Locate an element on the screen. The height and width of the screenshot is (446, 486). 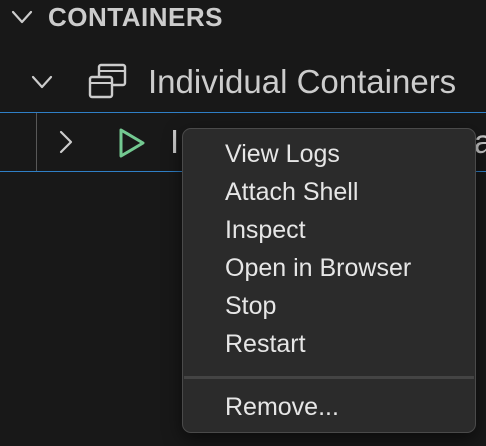
indent-guide is located at coordinates (36, 142).